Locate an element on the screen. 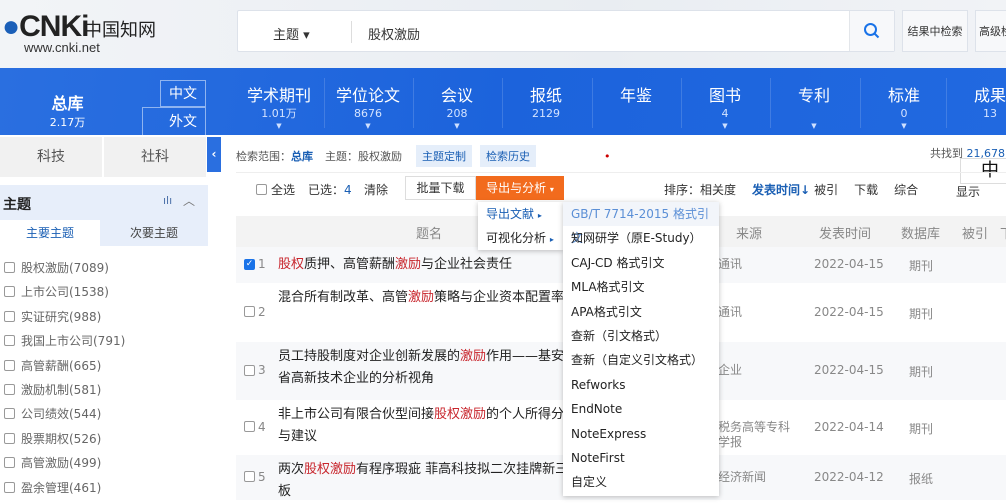 The image size is (1006, 503). topic-filter-item: 盈余管理(461) is located at coordinates (52, 487).